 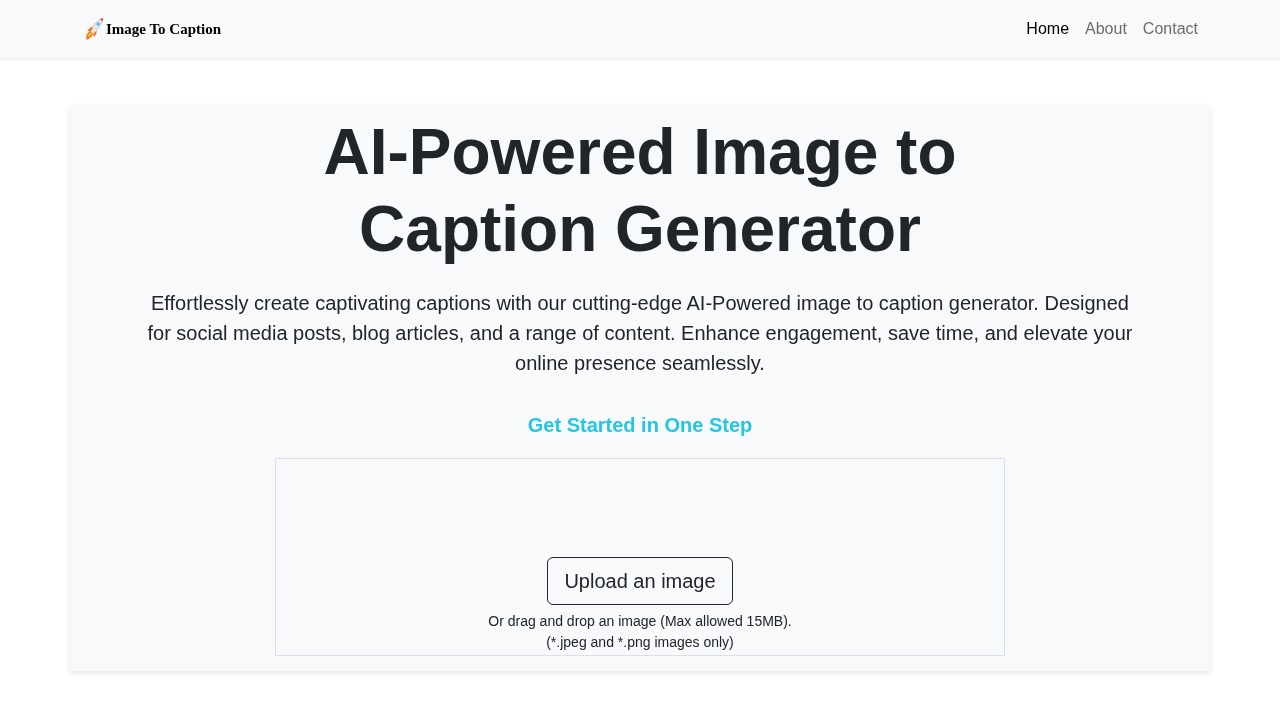 I want to click on rocket-icon, so click(x=94, y=29).